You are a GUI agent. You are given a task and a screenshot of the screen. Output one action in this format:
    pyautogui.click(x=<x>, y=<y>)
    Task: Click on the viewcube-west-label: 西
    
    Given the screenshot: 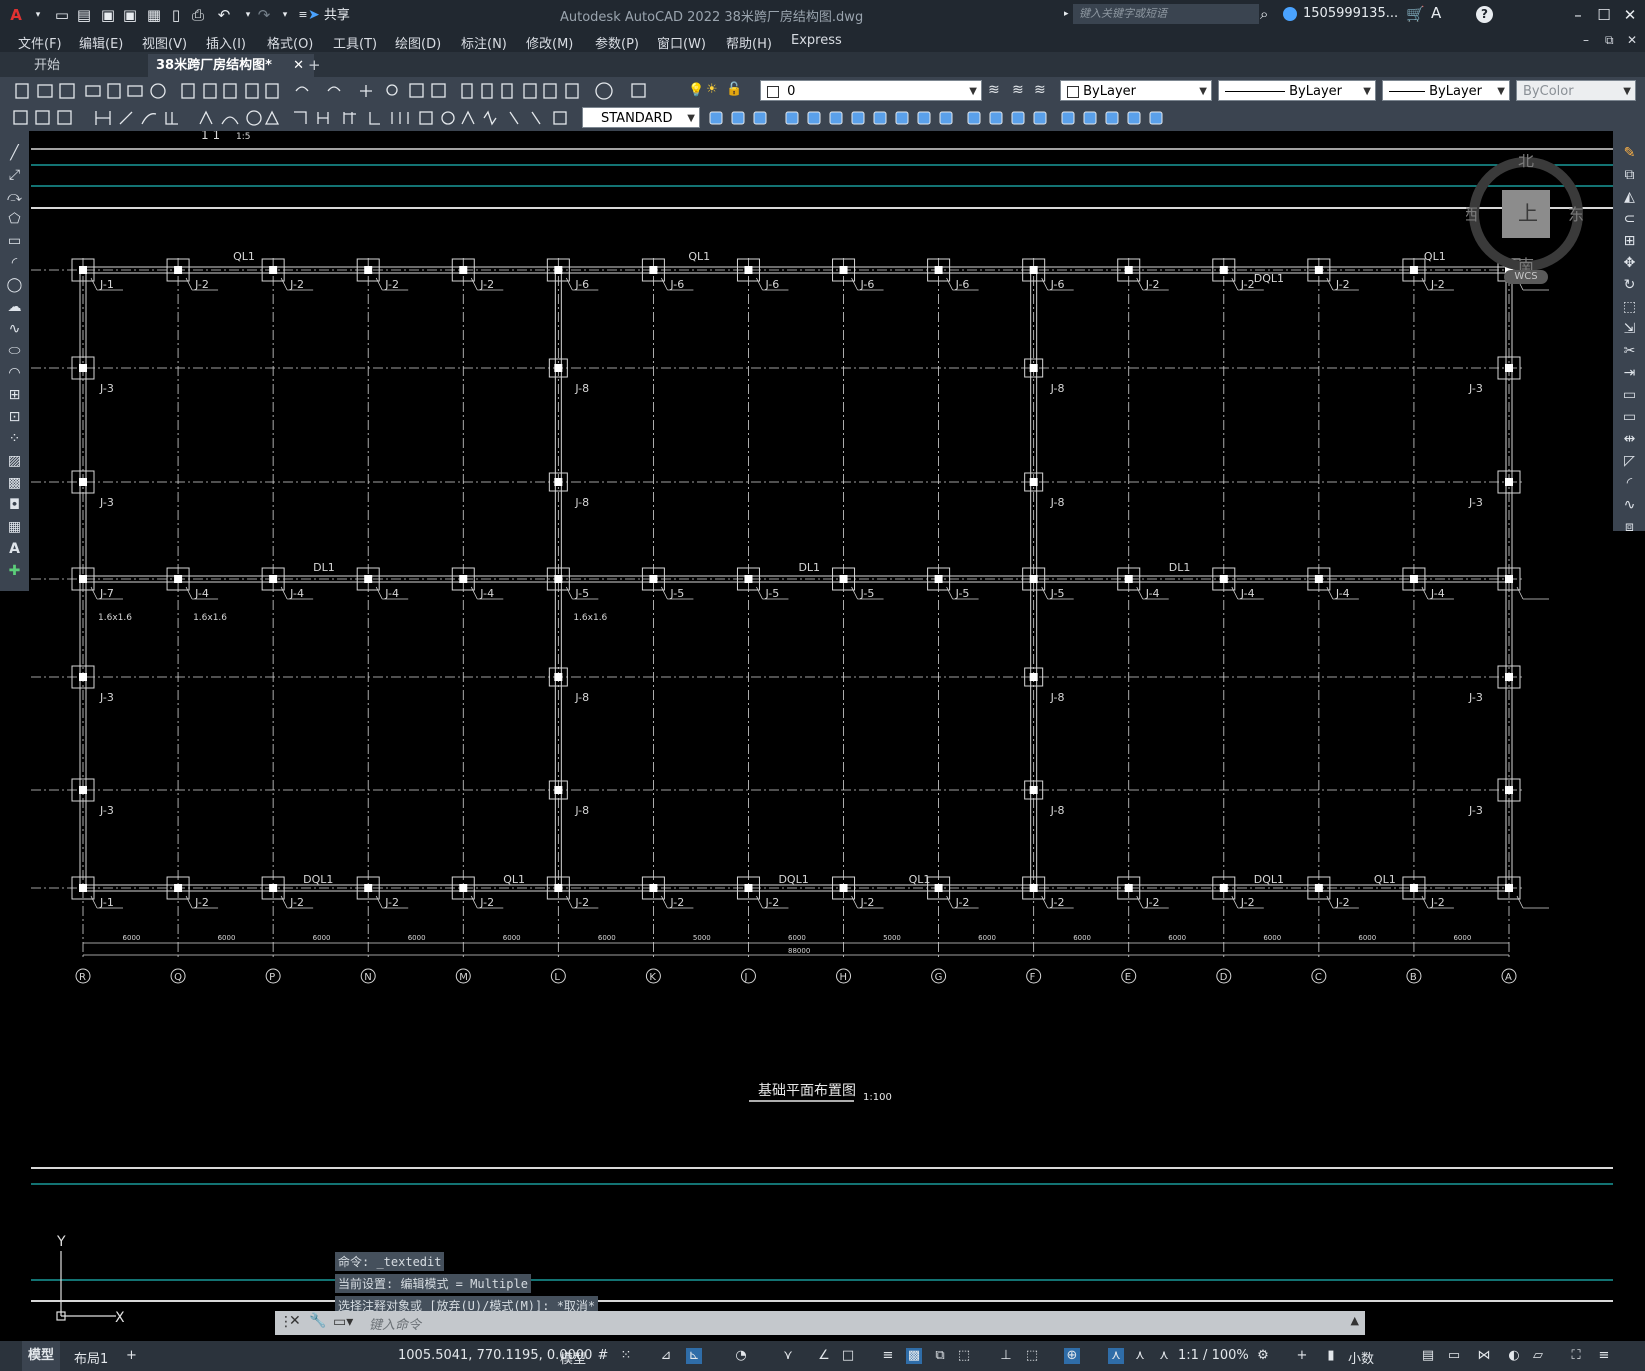 What is the action you would take?
    pyautogui.click(x=1470, y=214)
    